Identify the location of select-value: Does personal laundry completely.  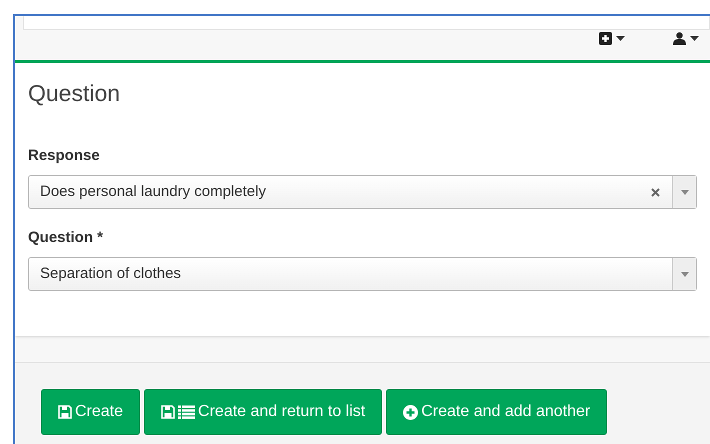
(153, 192).